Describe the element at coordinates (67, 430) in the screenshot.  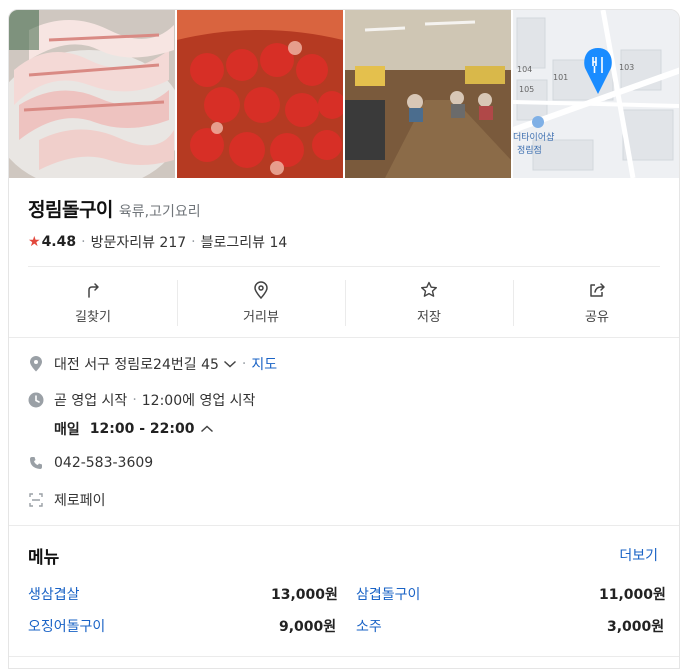
I see `hours-day: 매일` at that location.